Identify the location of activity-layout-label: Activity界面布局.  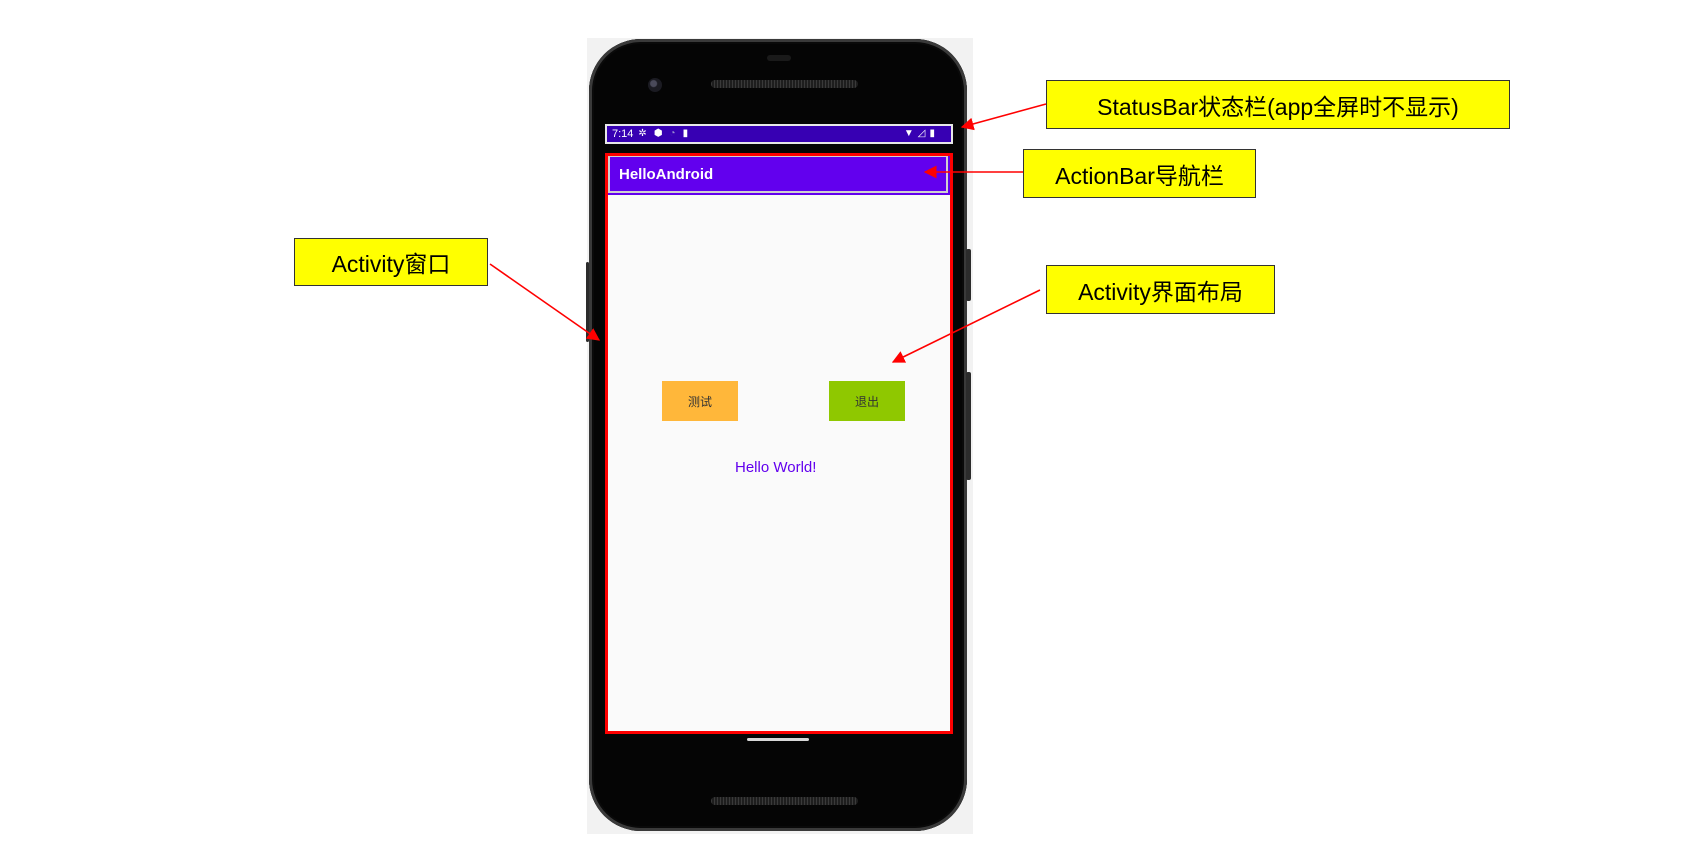
(1160, 289).